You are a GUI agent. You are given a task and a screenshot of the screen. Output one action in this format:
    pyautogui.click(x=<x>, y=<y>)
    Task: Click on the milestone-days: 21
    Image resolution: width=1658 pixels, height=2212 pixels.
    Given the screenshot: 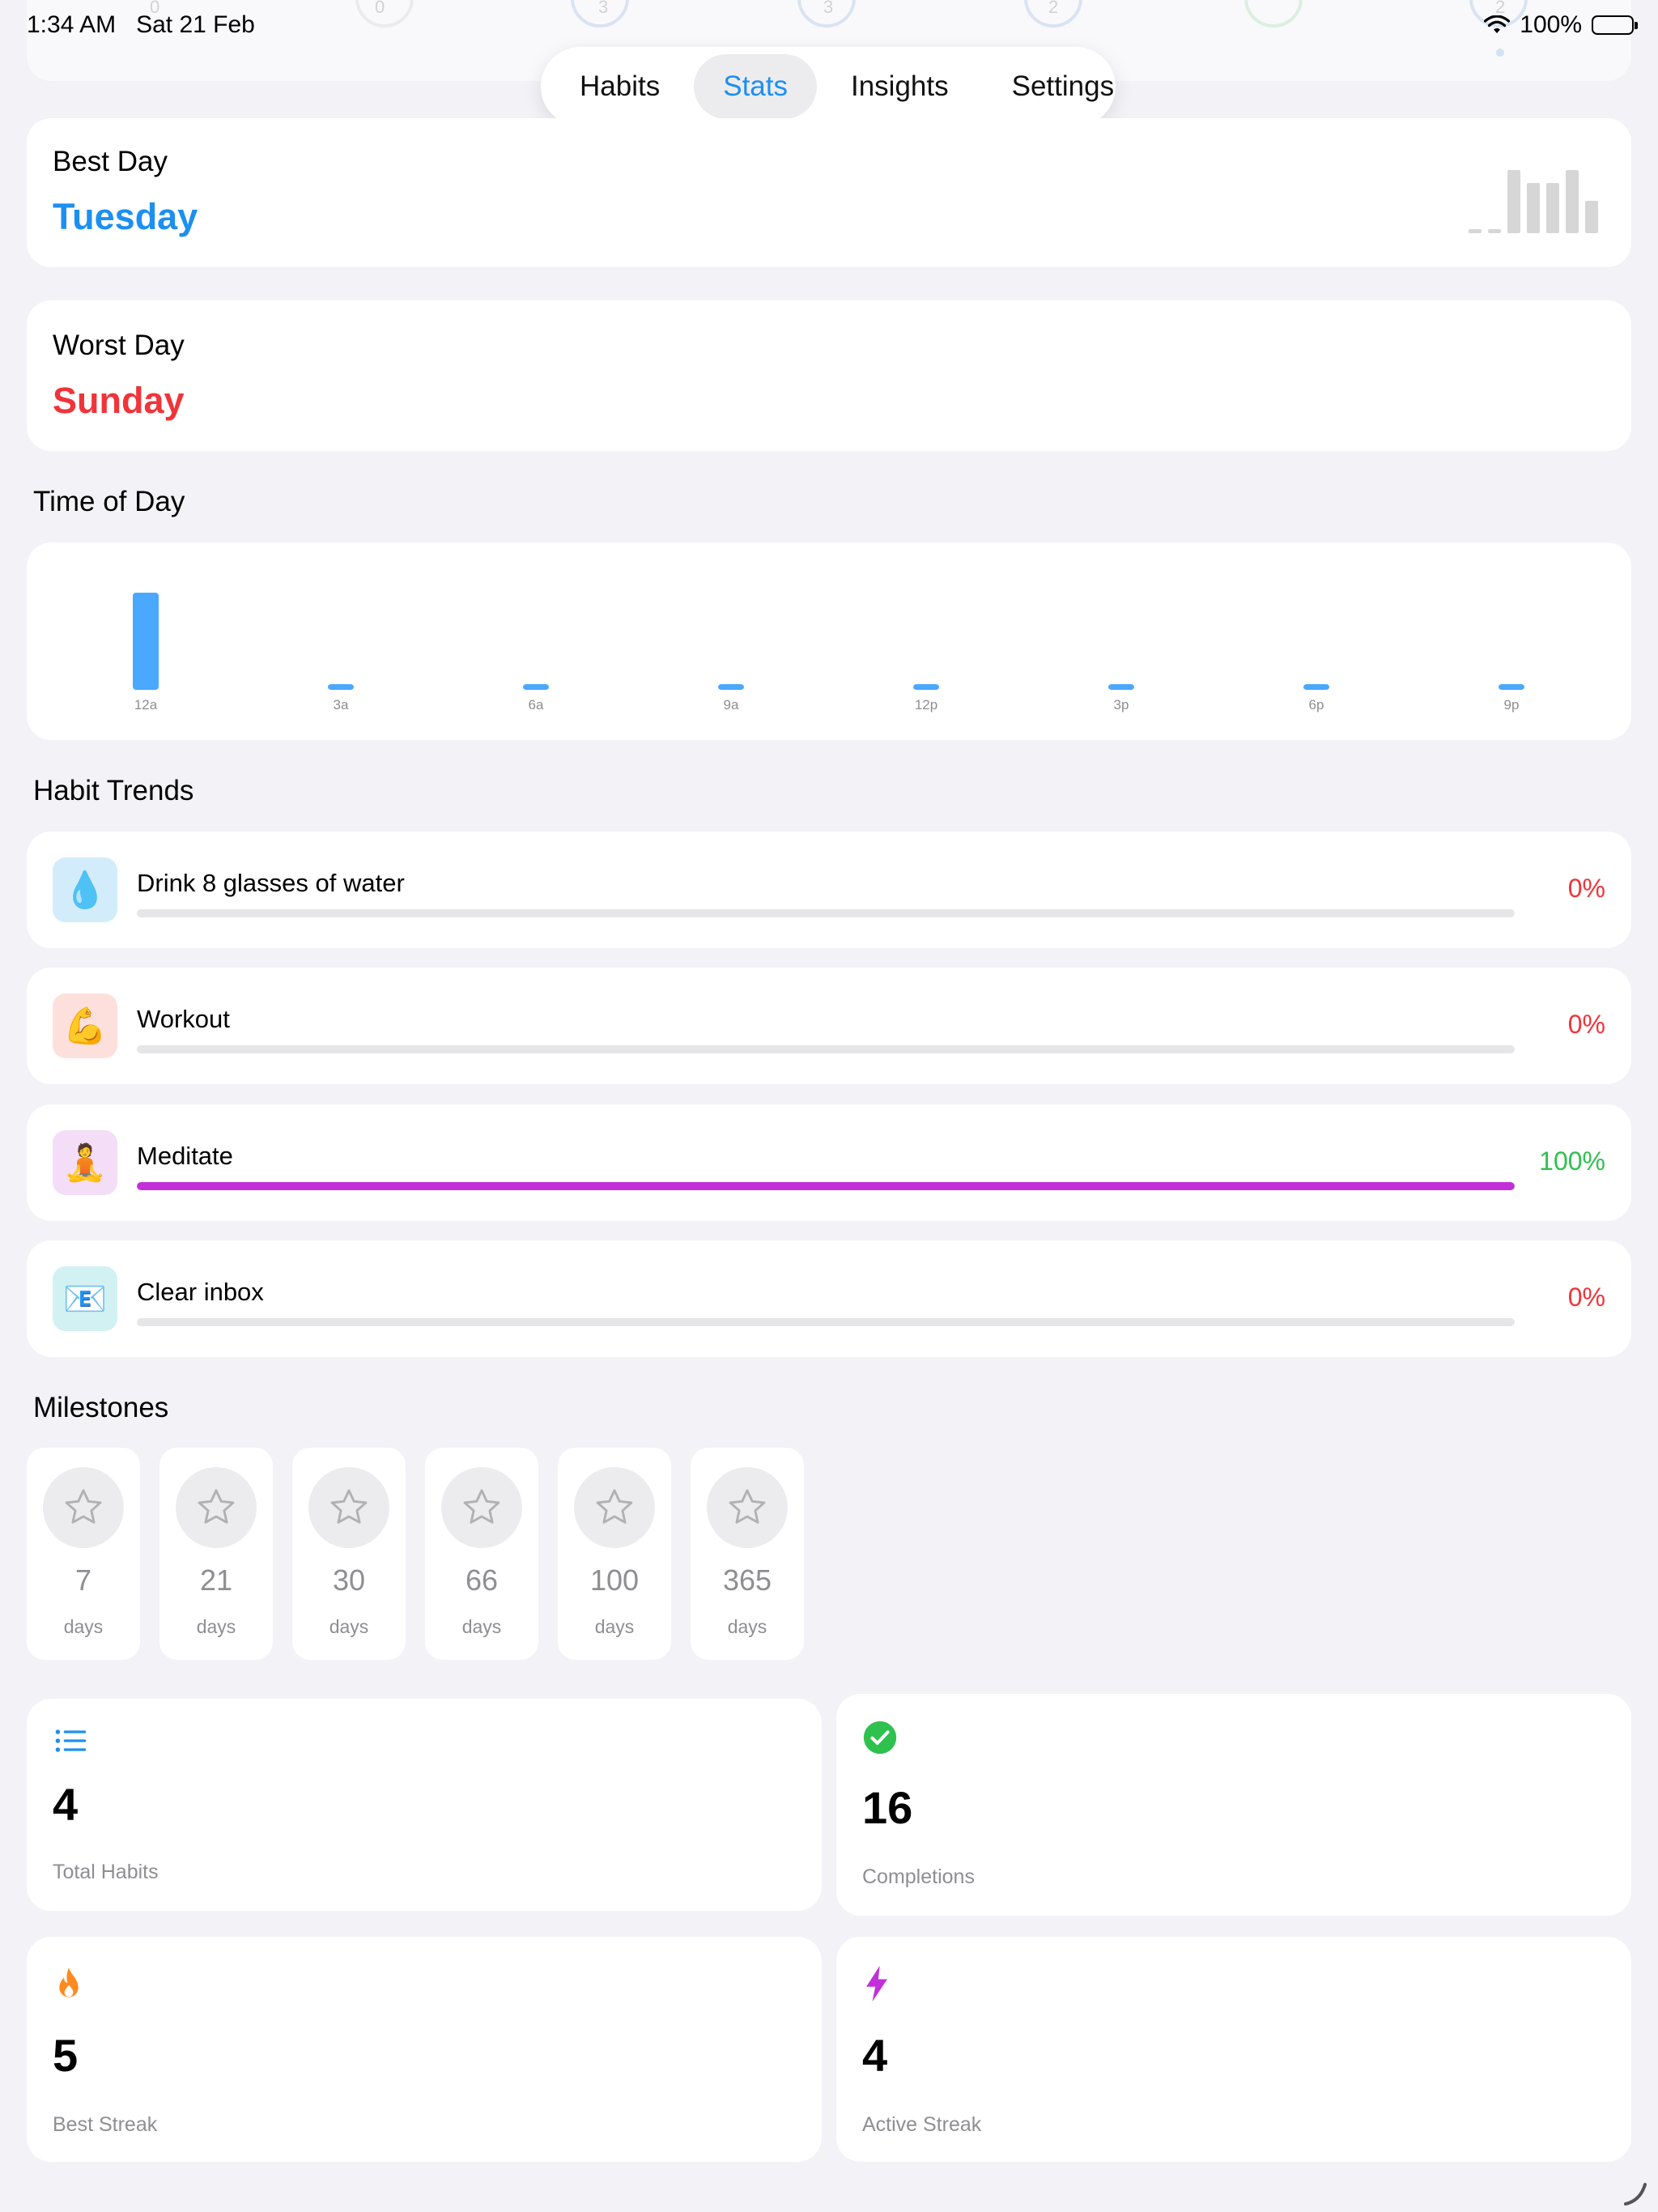 What is the action you would take?
    pyautogui.click(x=216, y=1580)
    